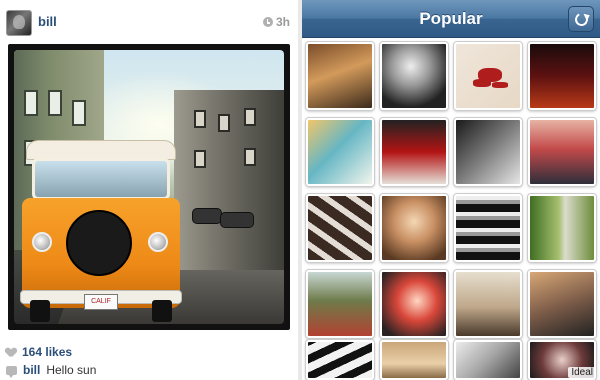 This screenshot has height=380, width=600. Describe the element at coordinates (47, 21) in the screenshot. I see `post-username: bill` at that location.